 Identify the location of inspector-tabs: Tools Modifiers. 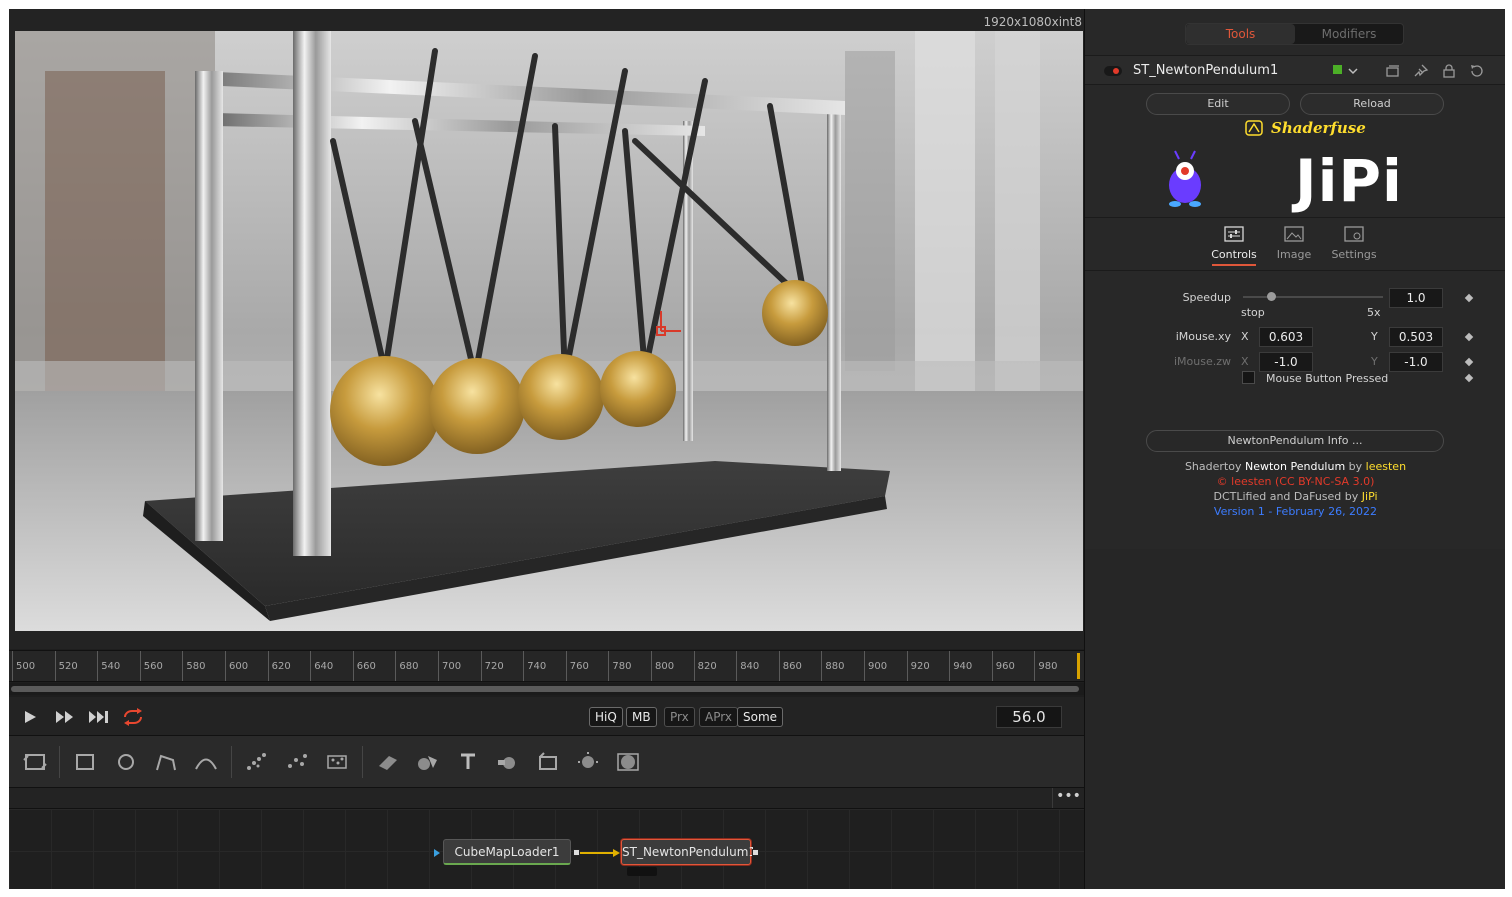
(1294, 34).